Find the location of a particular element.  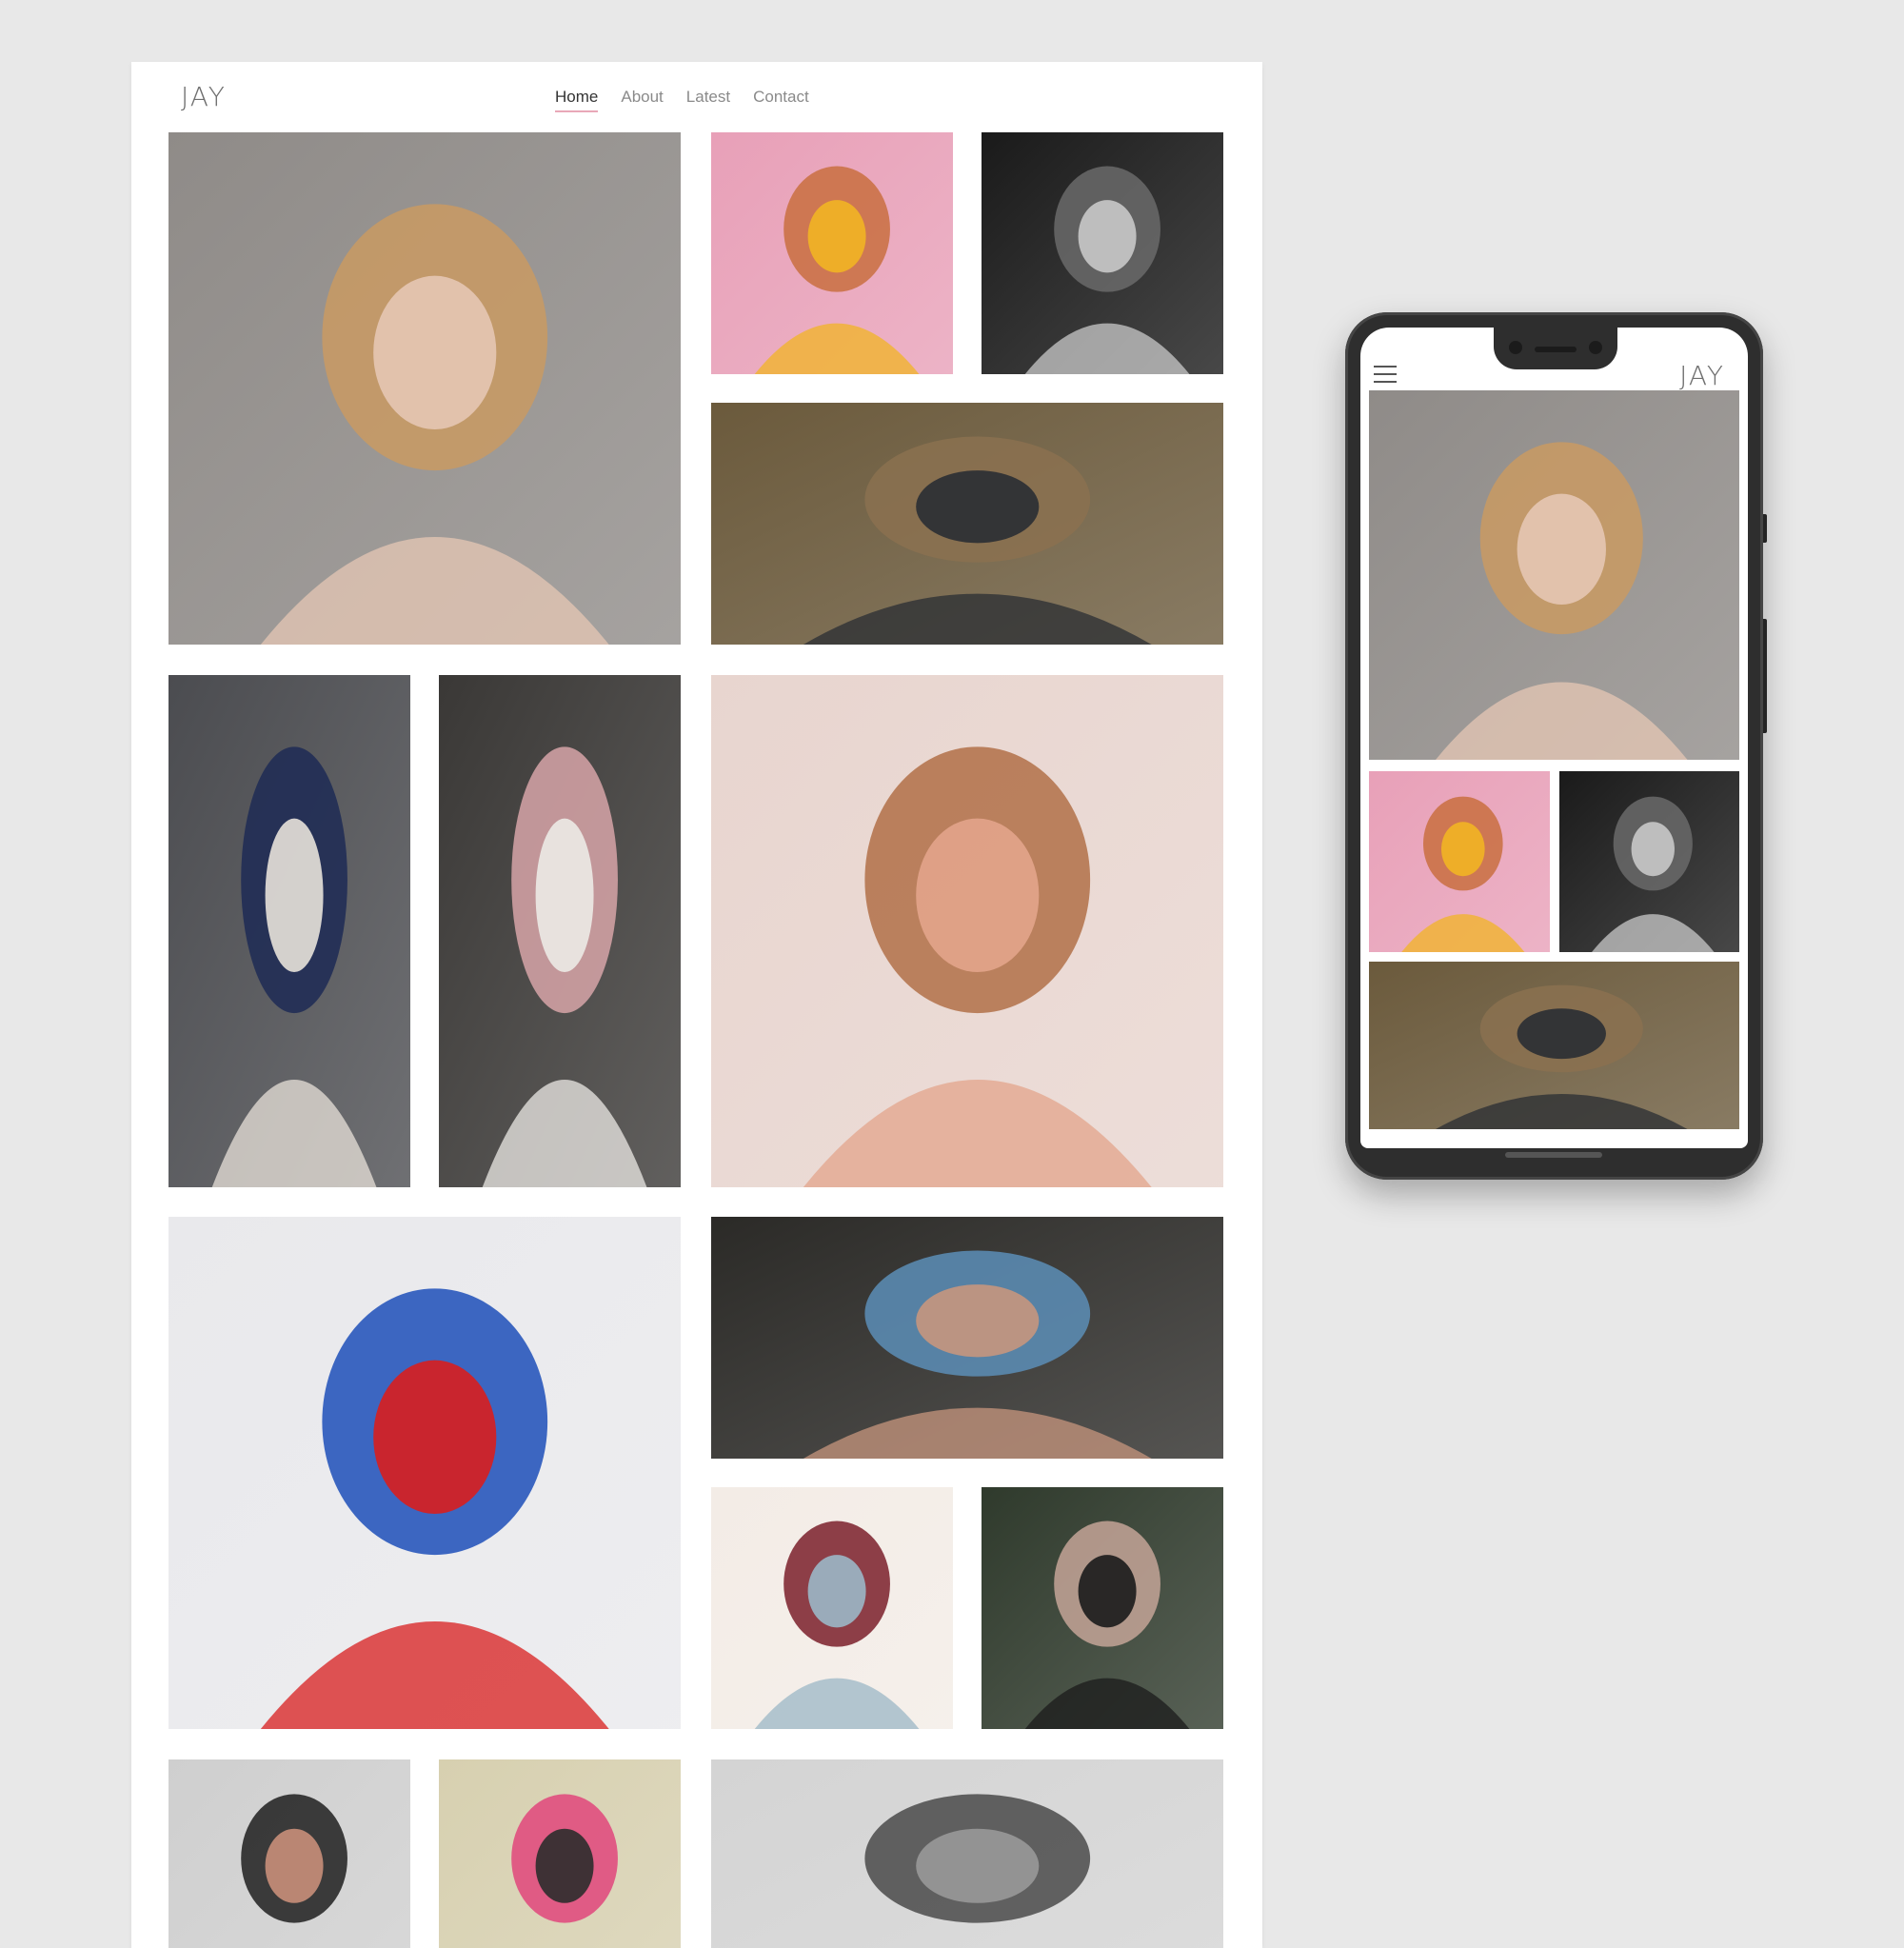

nav-home: Home is located at coordinates (577, 100).